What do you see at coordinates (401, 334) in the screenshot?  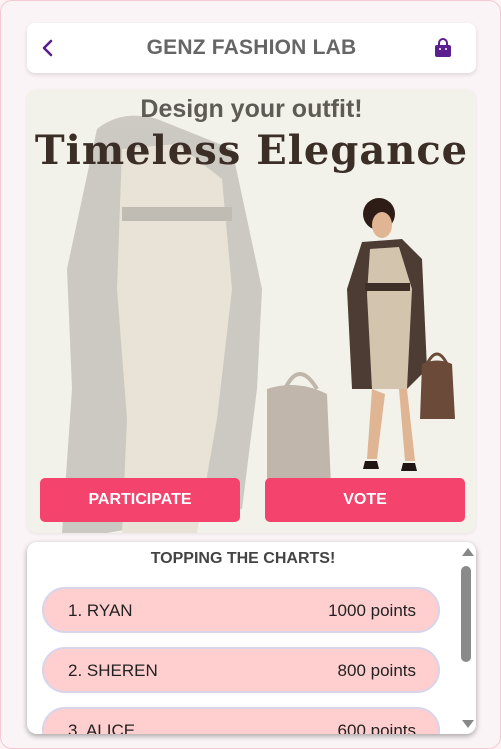 I see `woman-figure` at bounding box center [401, 334].